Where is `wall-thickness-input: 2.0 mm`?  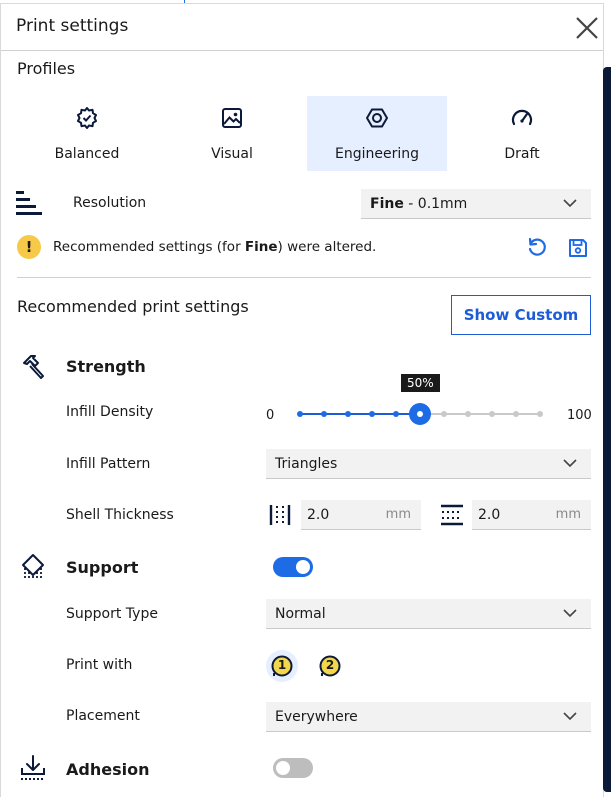 wall-thickness-input: 2.0 mm is located at coordinates (361, 515).